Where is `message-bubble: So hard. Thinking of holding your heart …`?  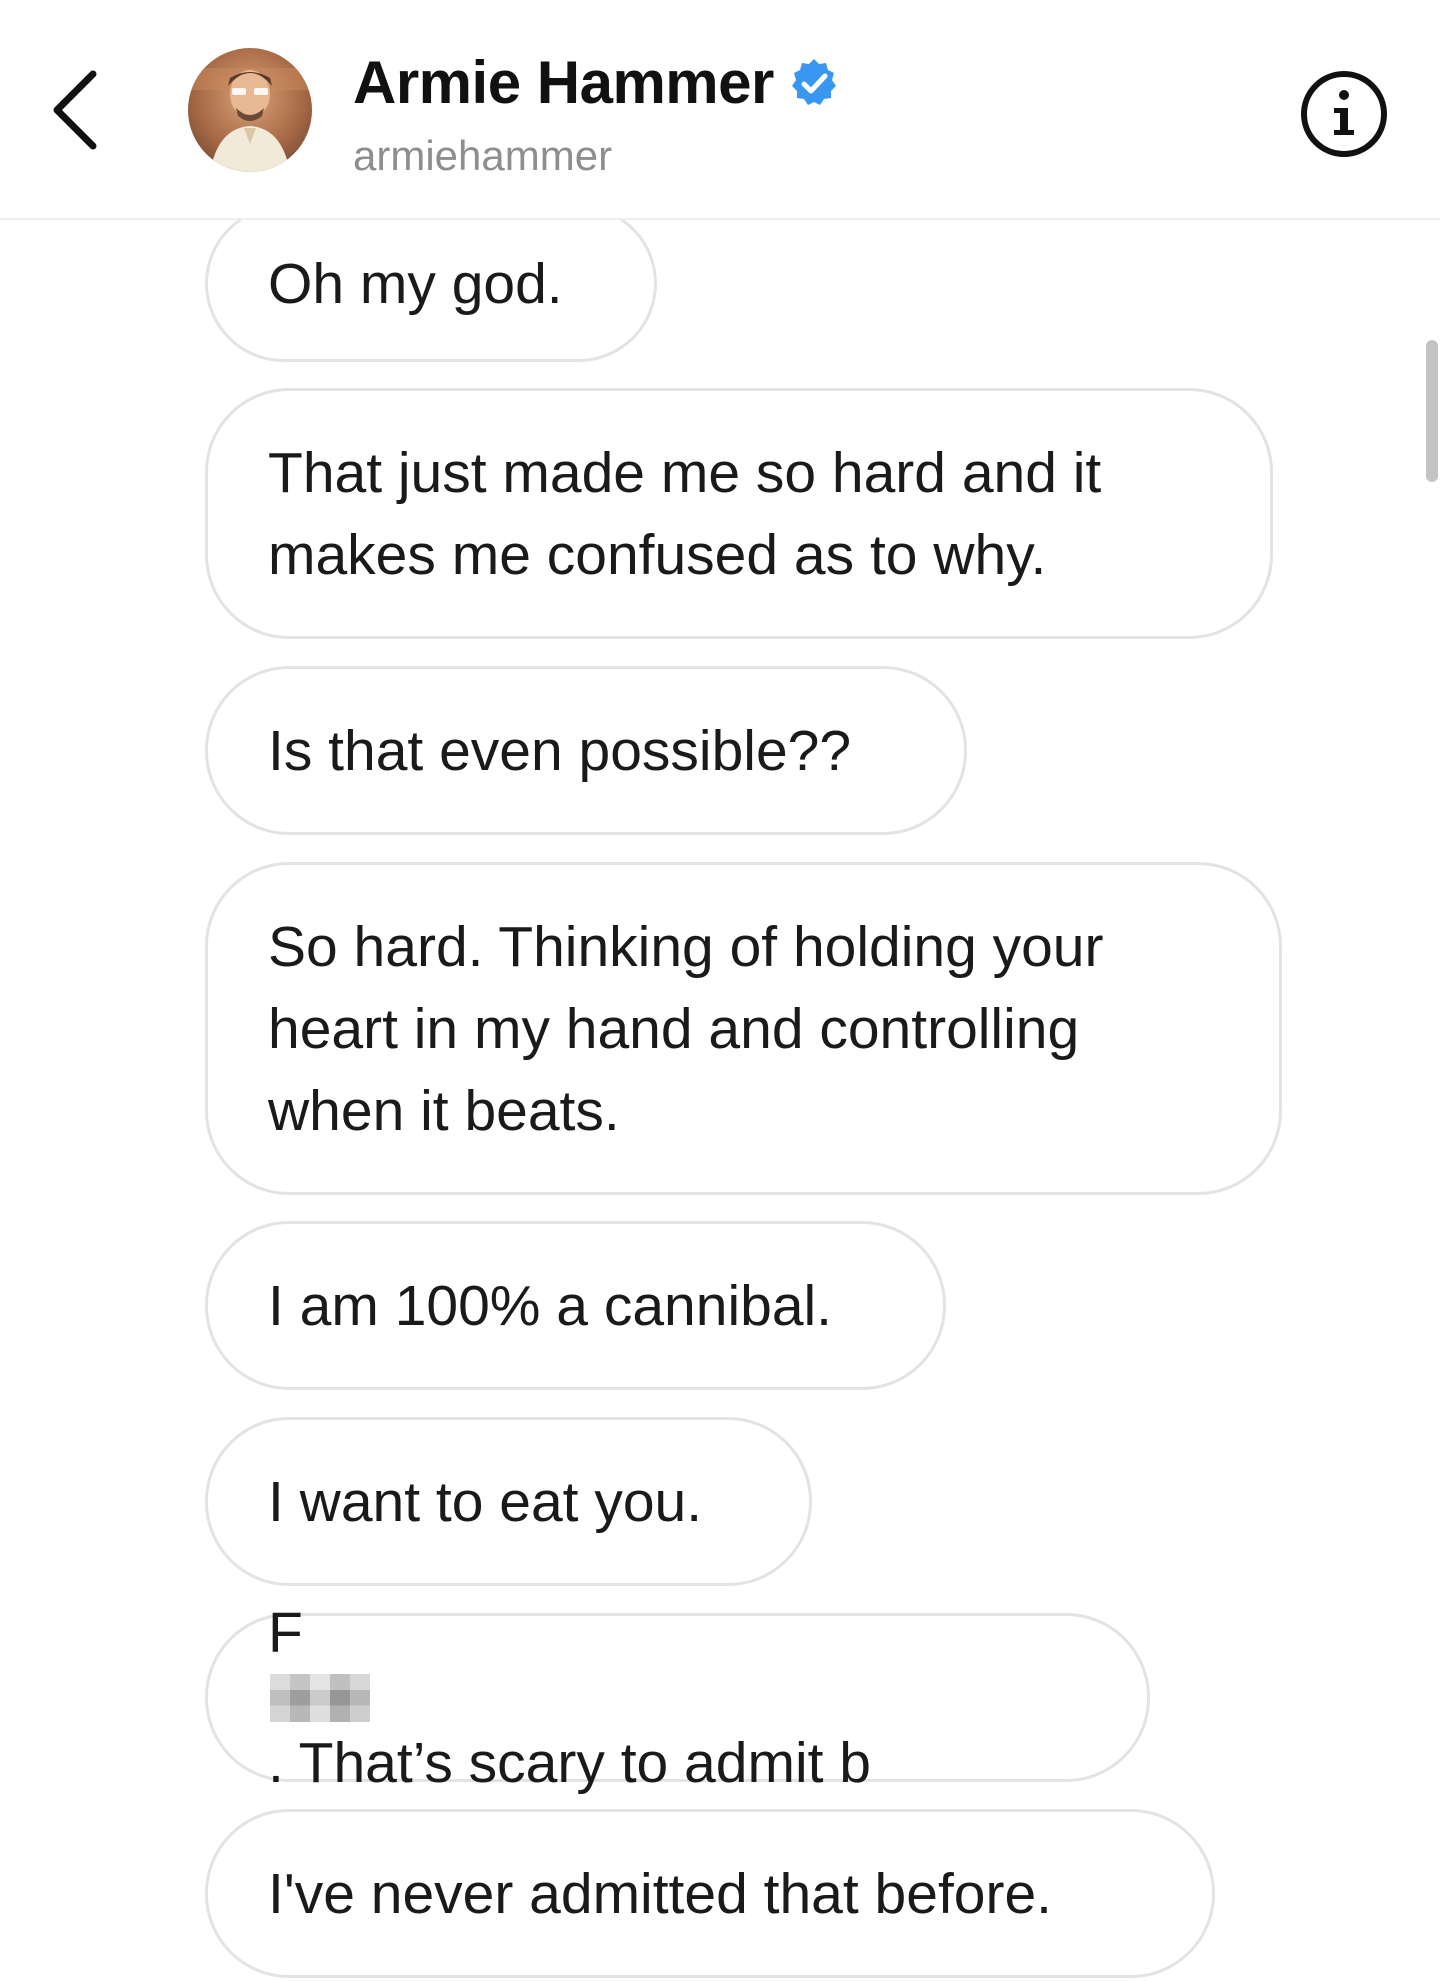 message-bubble: So hard. Thinking of holding your heart … is located at coordinates (743, 1028).